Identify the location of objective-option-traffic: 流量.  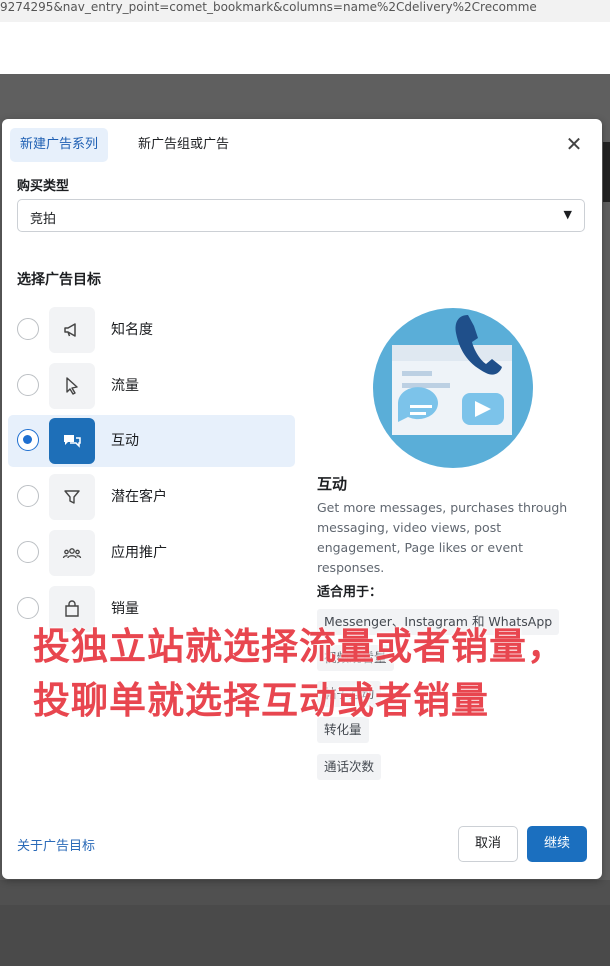
(151, 386).